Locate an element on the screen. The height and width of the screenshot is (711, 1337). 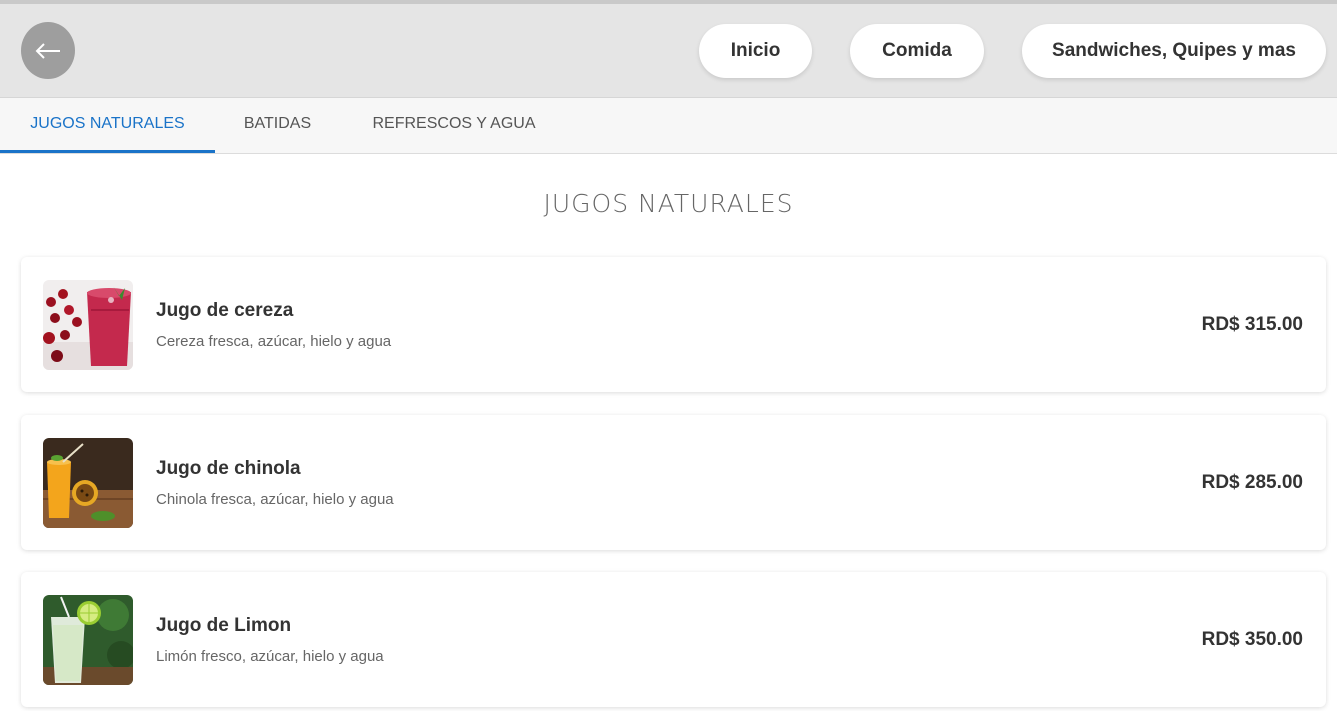
arrow-left-icon is located at coordinates (47, 51).